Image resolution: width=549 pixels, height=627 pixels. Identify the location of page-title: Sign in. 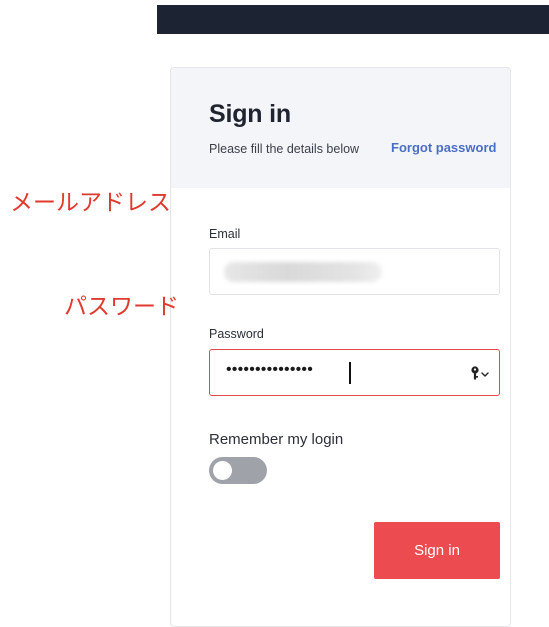
(250, 114).